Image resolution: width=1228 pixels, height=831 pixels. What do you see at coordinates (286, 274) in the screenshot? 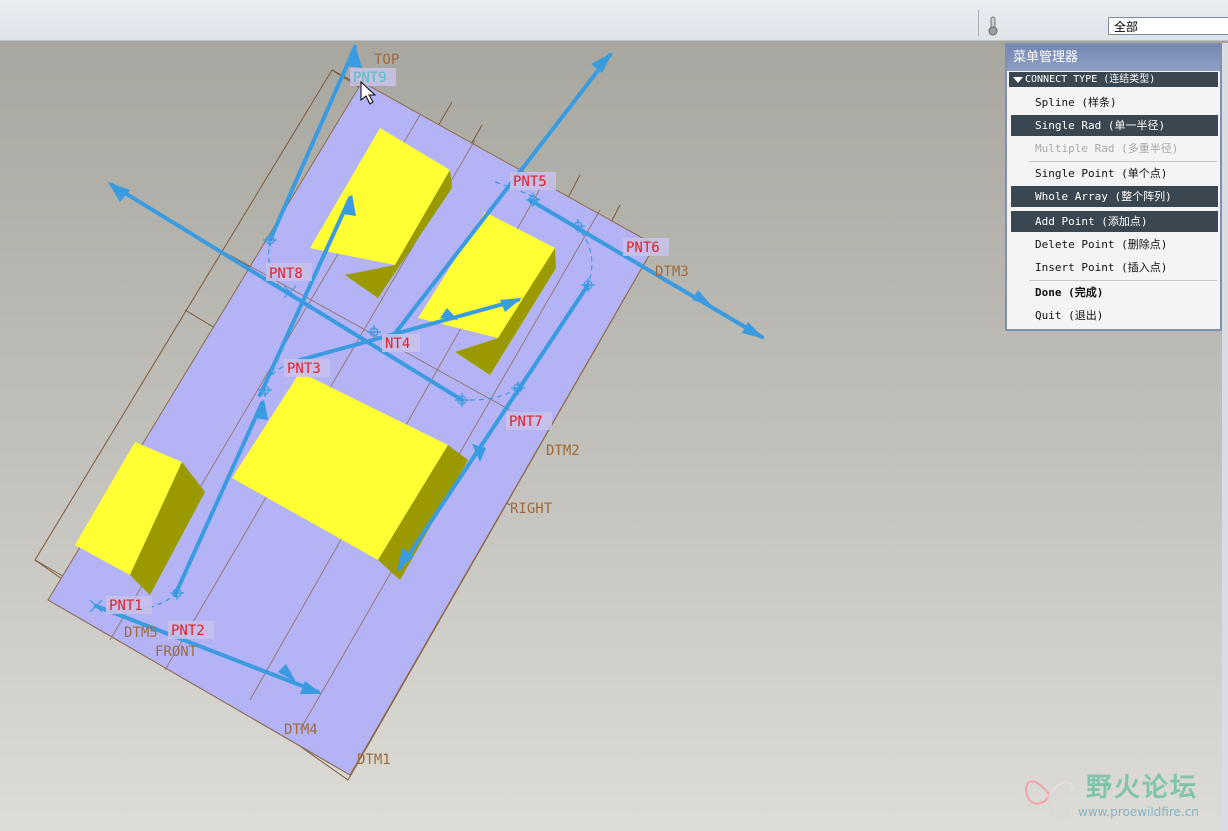
I see `label-pnt8: PNT8` at bounding box center [286, 274].